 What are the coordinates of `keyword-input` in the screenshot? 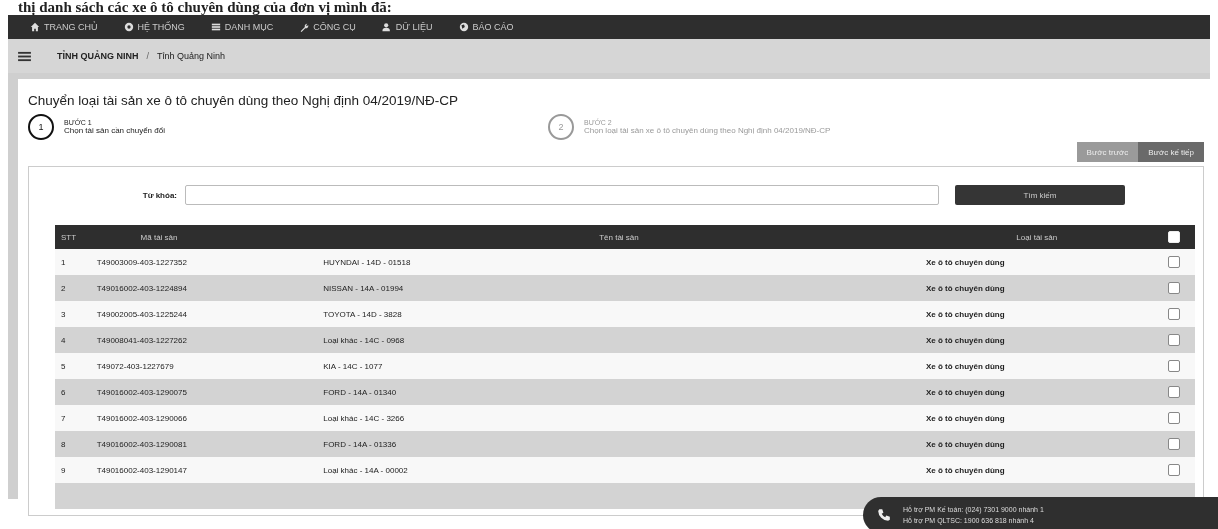 It's located at (562, 195).